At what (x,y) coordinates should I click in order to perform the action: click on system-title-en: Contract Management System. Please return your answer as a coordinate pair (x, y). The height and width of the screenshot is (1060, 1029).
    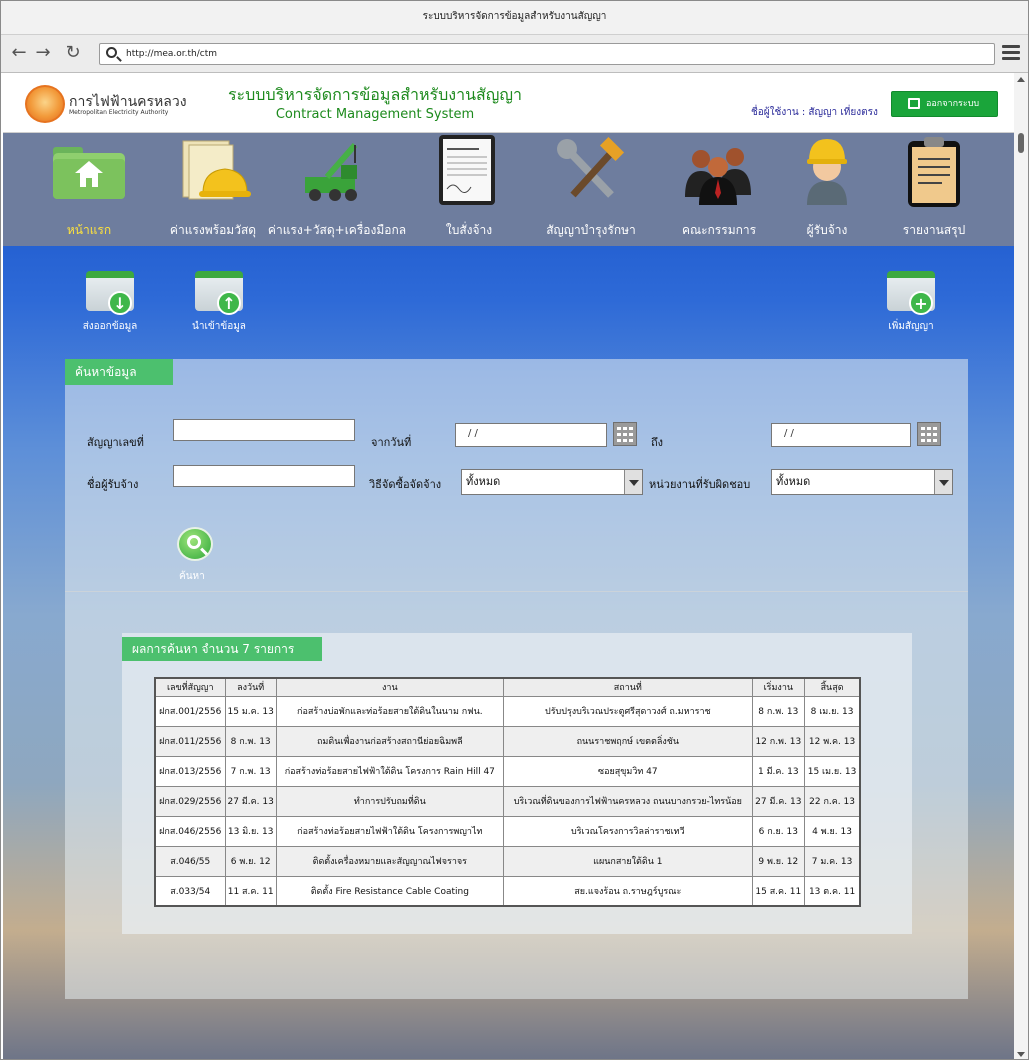
    Looking at the image, I should click on (375, 114).